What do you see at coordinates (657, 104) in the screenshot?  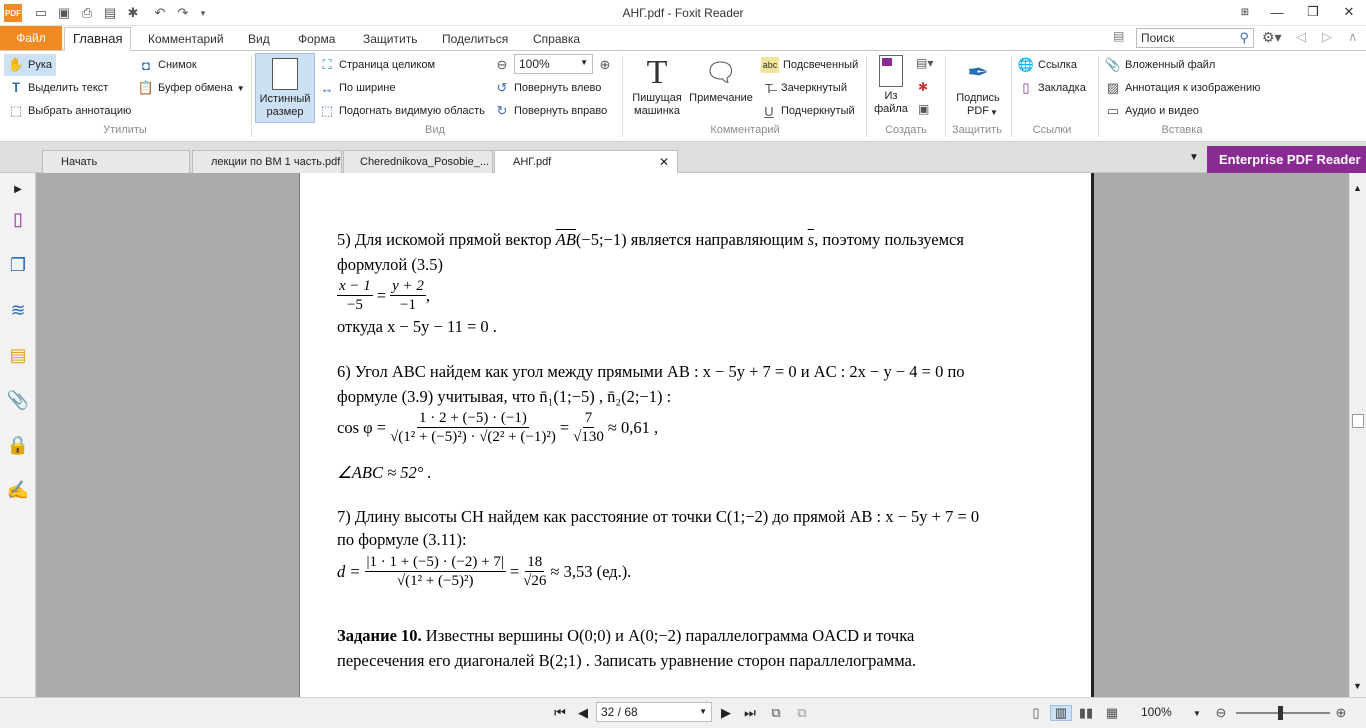 I see `typewriter-label: Пишущая машинка` at bounding box center [657, 104].